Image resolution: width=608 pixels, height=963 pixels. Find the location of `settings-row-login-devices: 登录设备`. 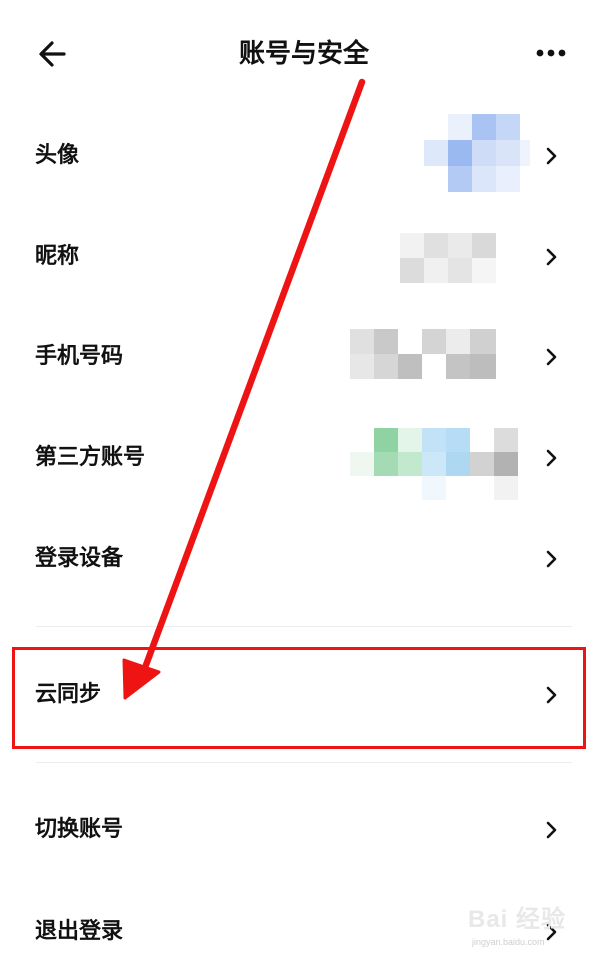

settings-row-login-devices: 登录设备 is located at coordinates (304, 559).